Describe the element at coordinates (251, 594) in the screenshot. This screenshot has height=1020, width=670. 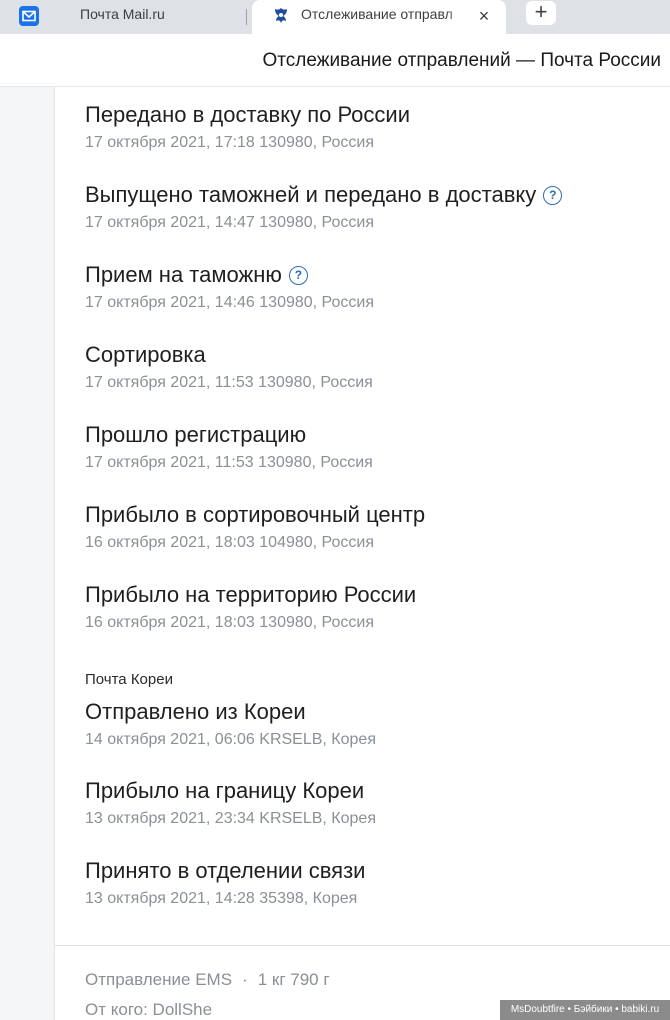
I see `event-title: Прибыло на территорию России` at that location.